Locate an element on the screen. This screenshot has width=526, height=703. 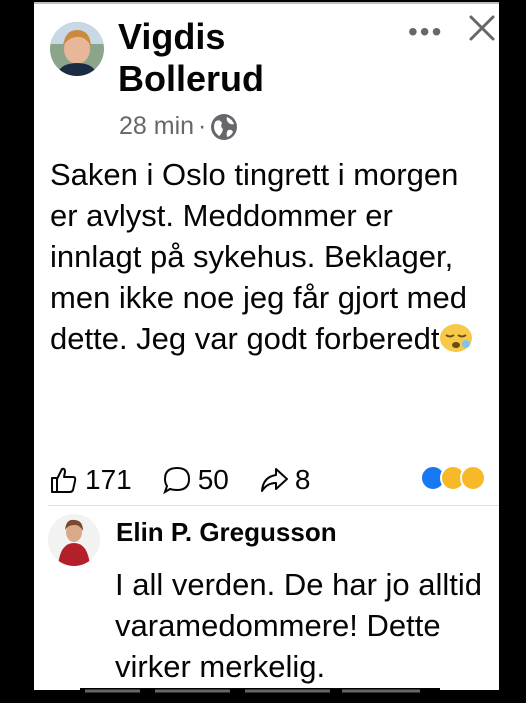
globe-icon is located at coordinates (224, 126).